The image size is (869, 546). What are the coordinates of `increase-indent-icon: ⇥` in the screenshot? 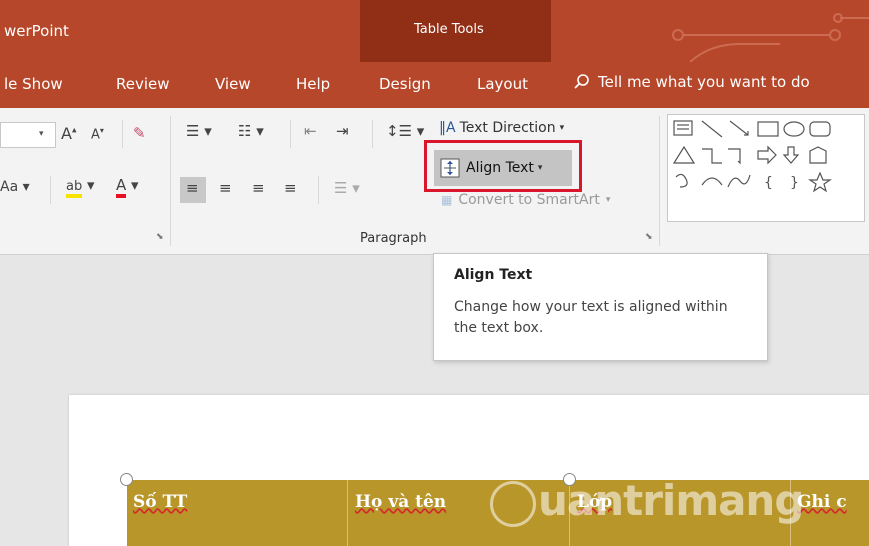 It's located at (342, 131).